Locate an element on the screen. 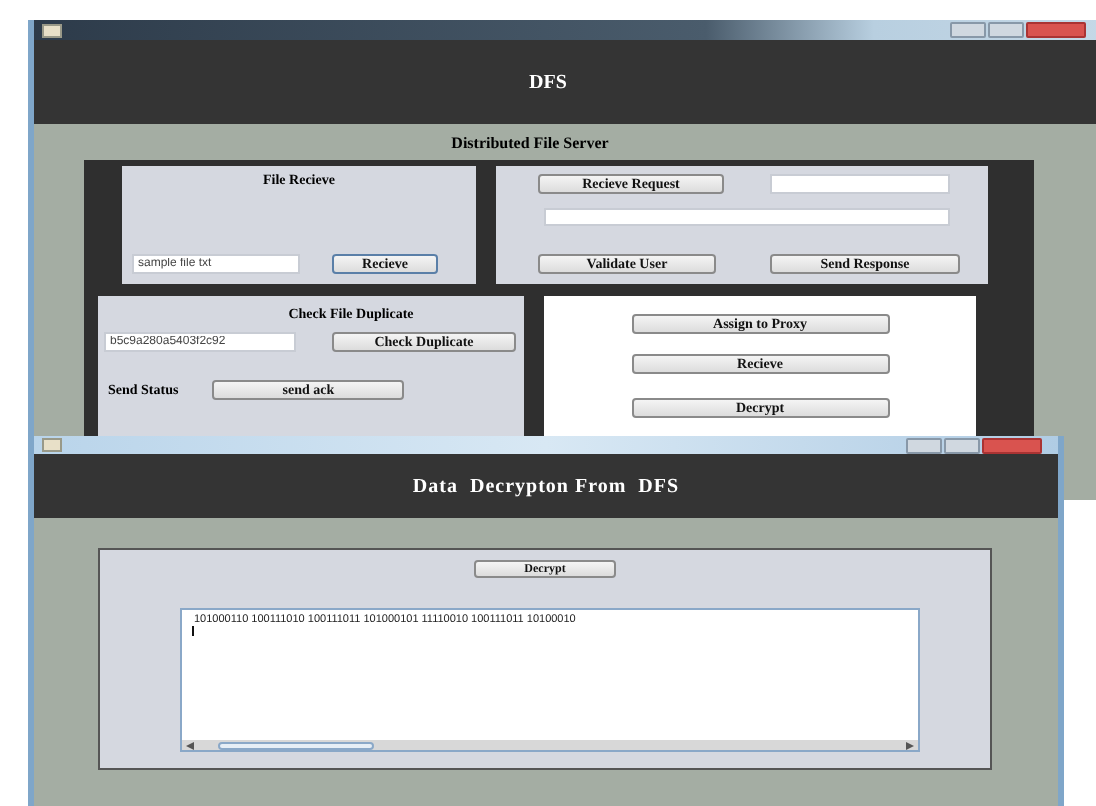  window-heading: Data Decrypton From DFS is located at coordinates (546, 486).